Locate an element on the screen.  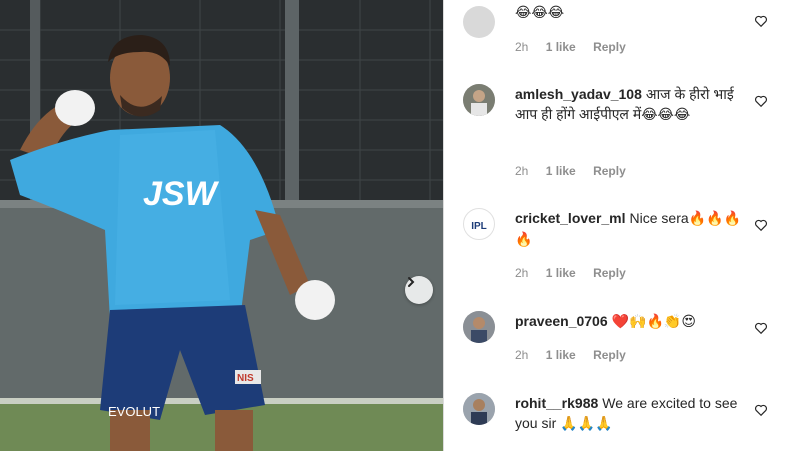
comment-text: praveen_0706 ❤️🙌🔥👏😍 is located at coordinates (633, 321).